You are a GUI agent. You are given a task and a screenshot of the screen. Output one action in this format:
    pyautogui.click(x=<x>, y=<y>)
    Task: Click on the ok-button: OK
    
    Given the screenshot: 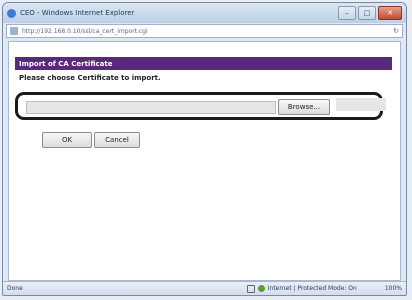 What is the action you would take?
    pyautogui.click(x=67, y=140)
    